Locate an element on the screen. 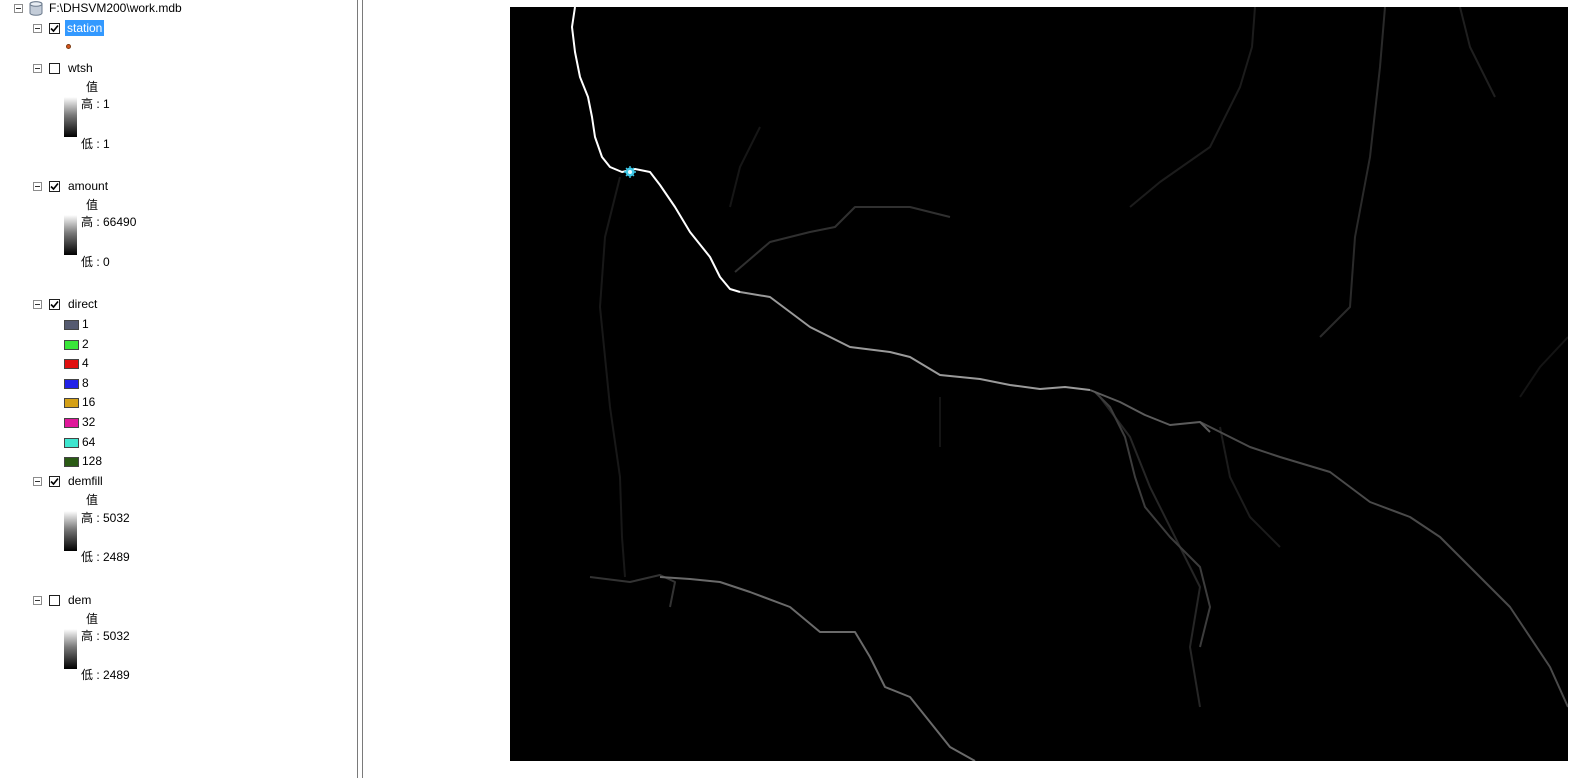 This screenshot has height=778, width=1593. collapse-wtsh-button is located at coordinates (37, 68).